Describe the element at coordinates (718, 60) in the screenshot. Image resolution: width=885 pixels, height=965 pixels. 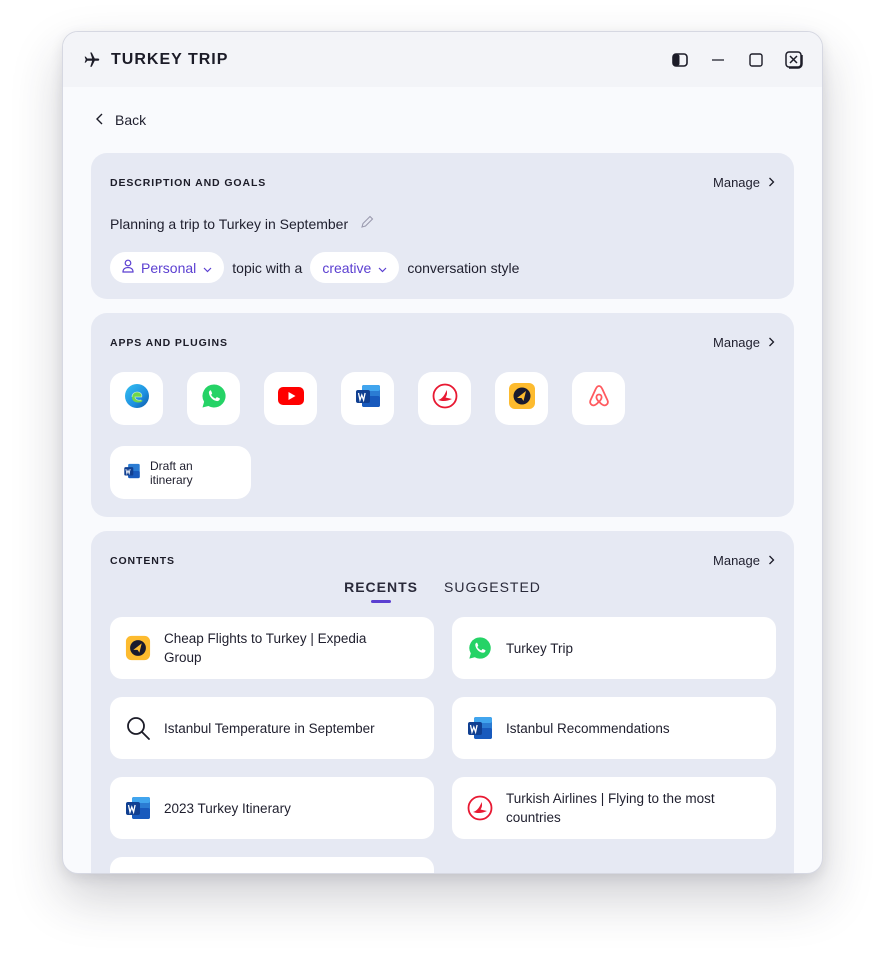
I see `minimize-icon` at that location.